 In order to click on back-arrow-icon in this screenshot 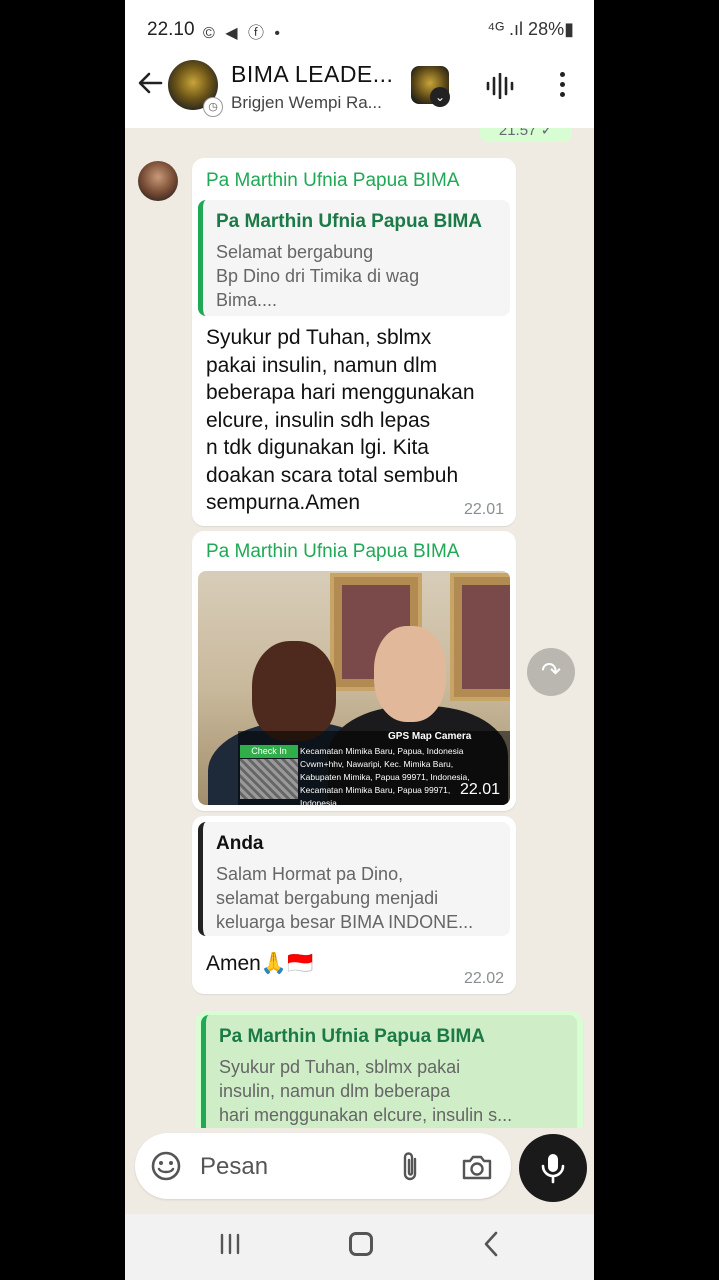, I will do `click(150, 83)`.